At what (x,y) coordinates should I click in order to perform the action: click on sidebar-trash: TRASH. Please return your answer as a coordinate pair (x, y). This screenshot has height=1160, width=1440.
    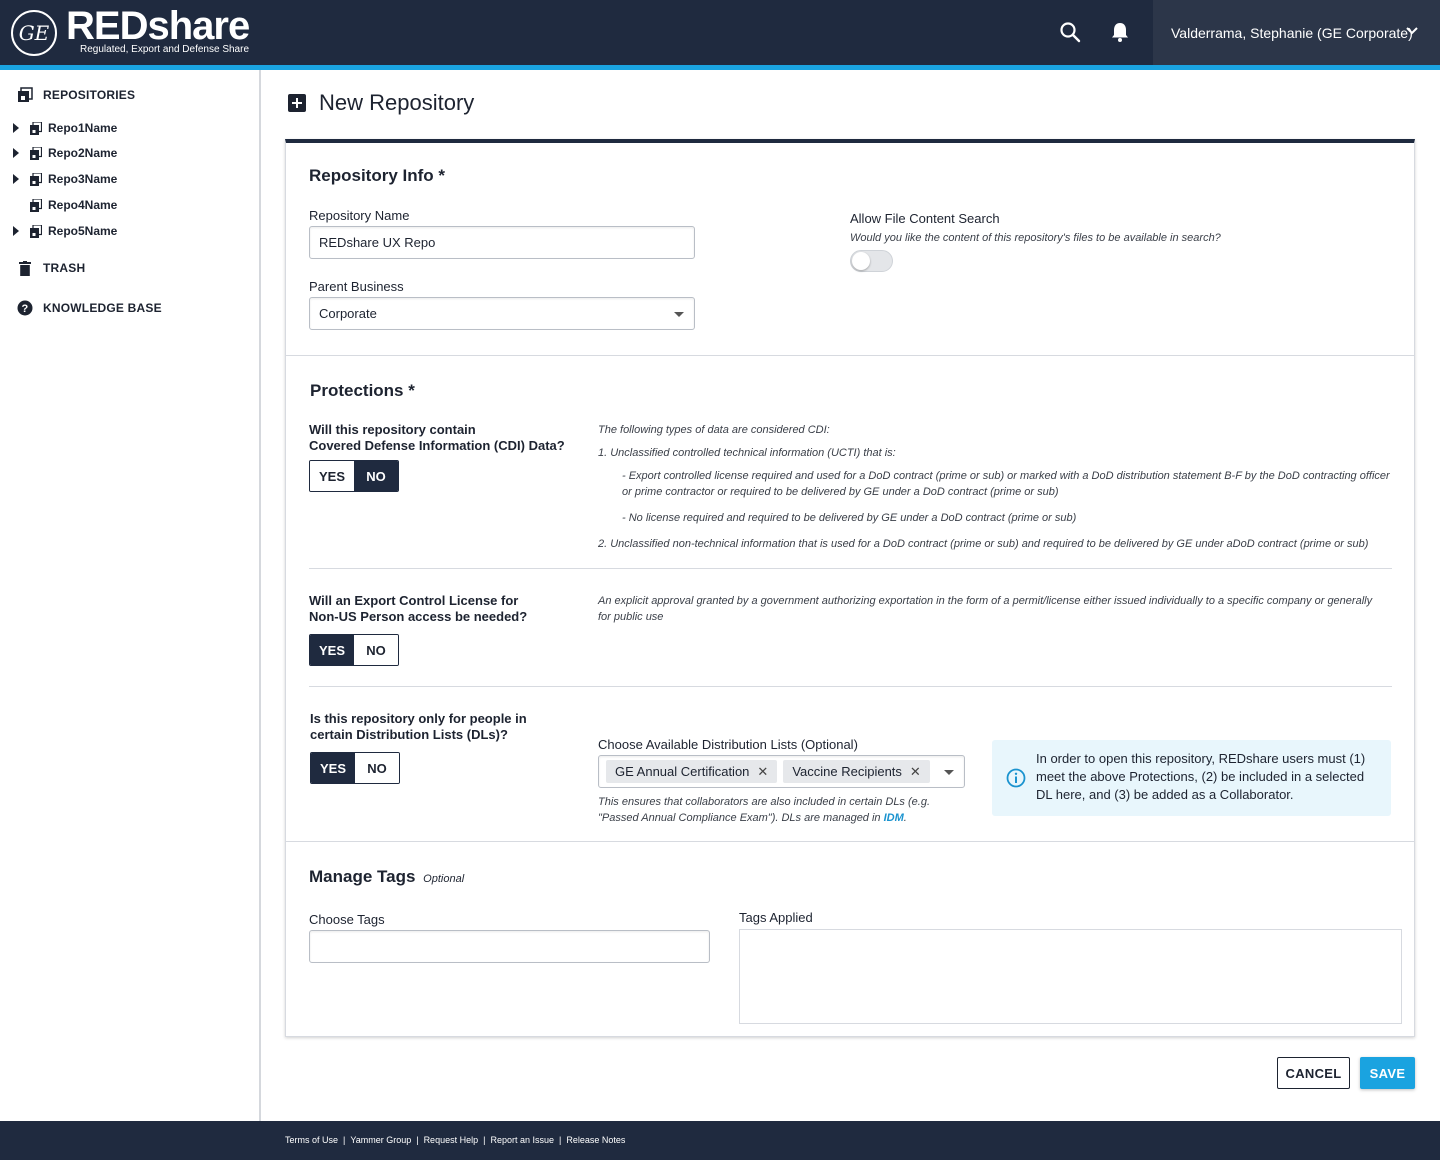
    Looking at the image, I should click on (50, 268).